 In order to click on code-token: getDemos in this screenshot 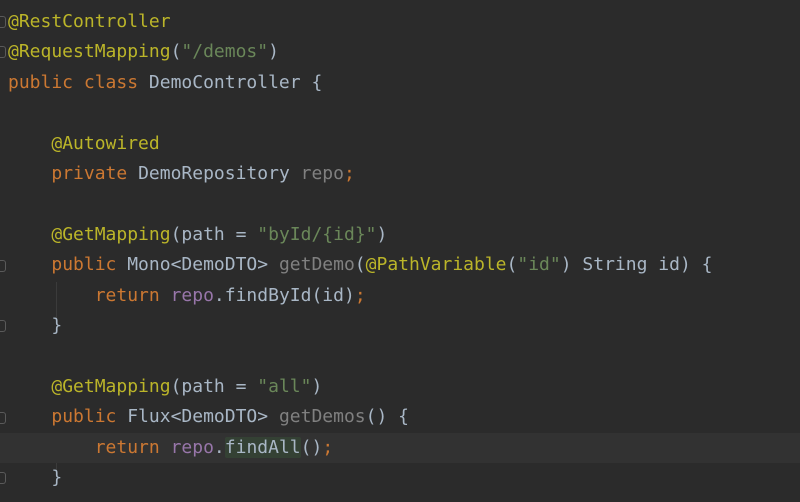, I will do `click(322, 417)`.